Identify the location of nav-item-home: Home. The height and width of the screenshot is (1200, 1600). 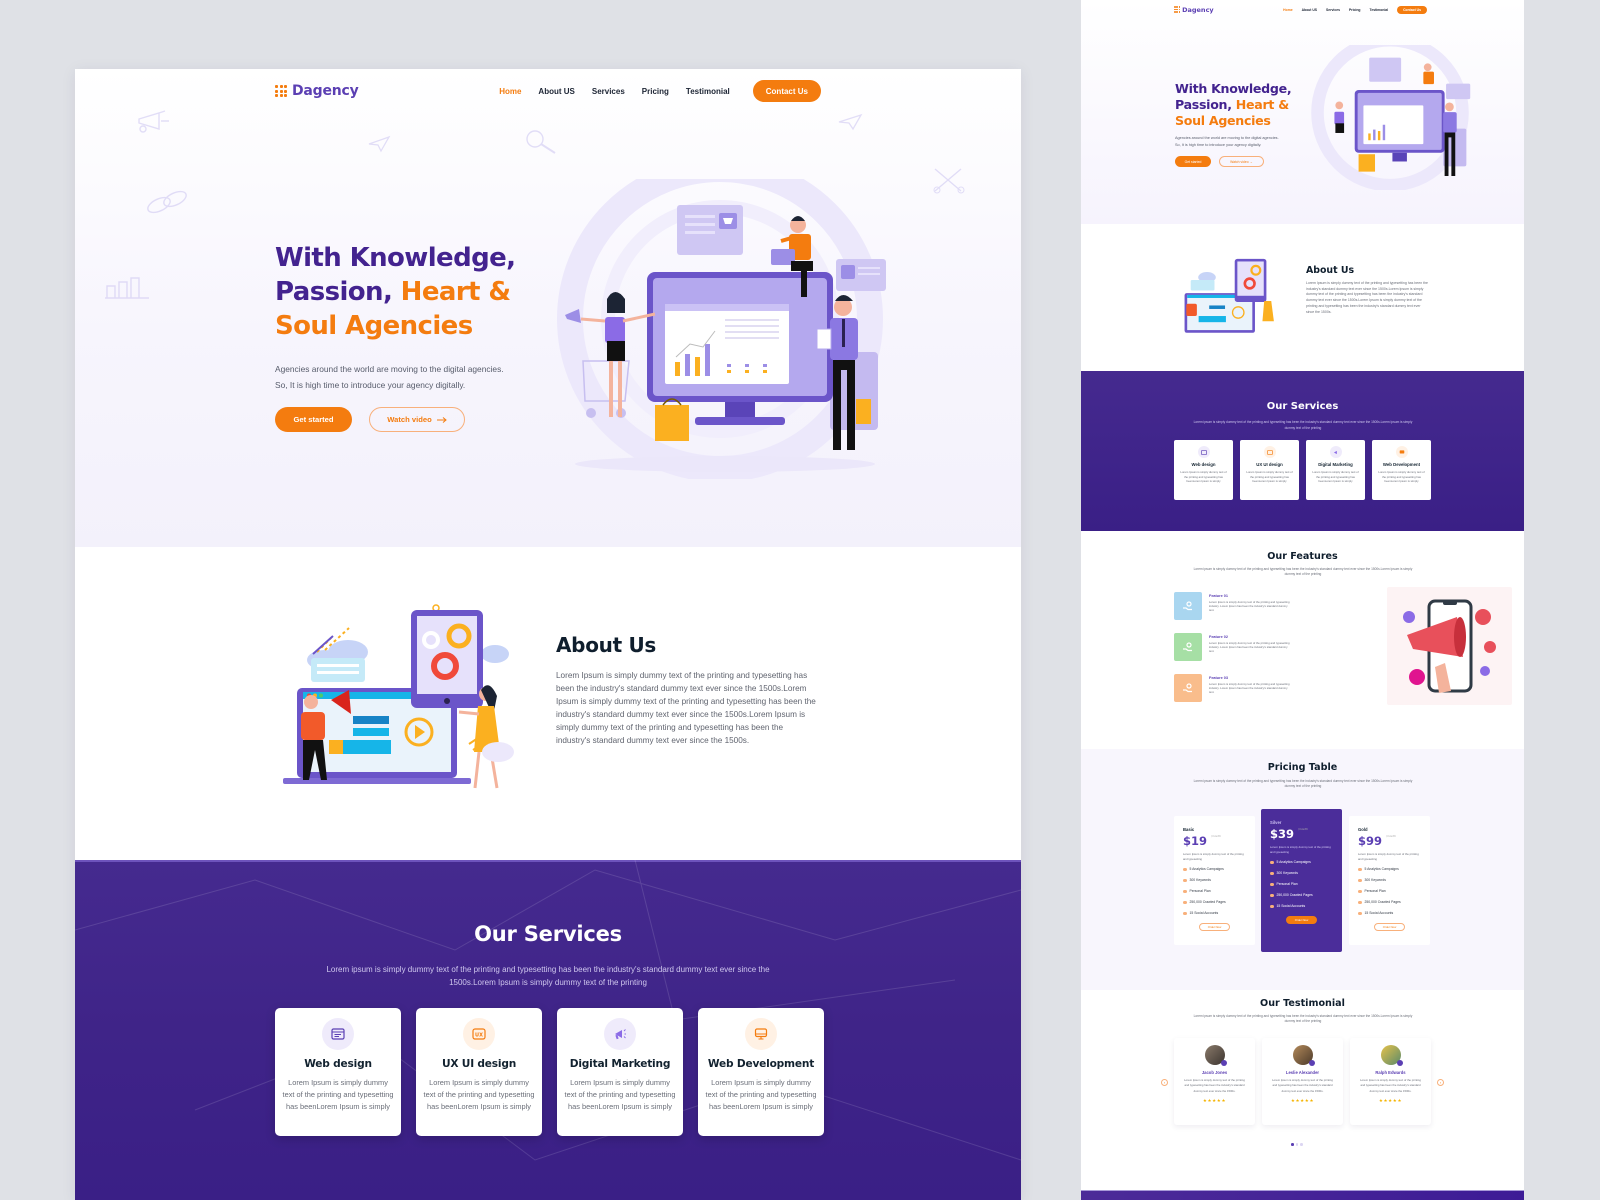
(510, 91).